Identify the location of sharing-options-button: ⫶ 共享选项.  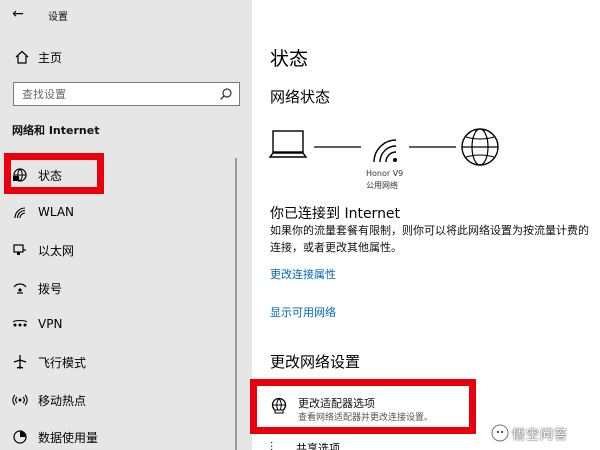
(345, 445).